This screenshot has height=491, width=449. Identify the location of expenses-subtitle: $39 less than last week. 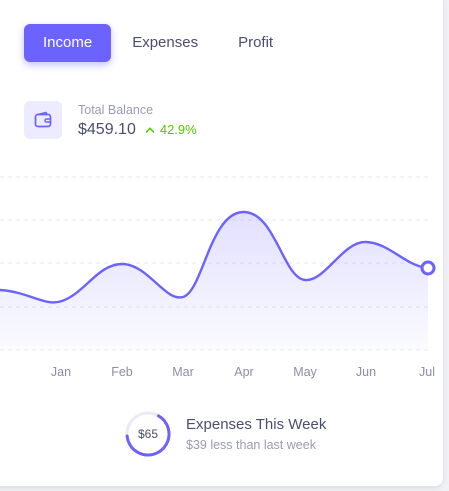
(251, 445).